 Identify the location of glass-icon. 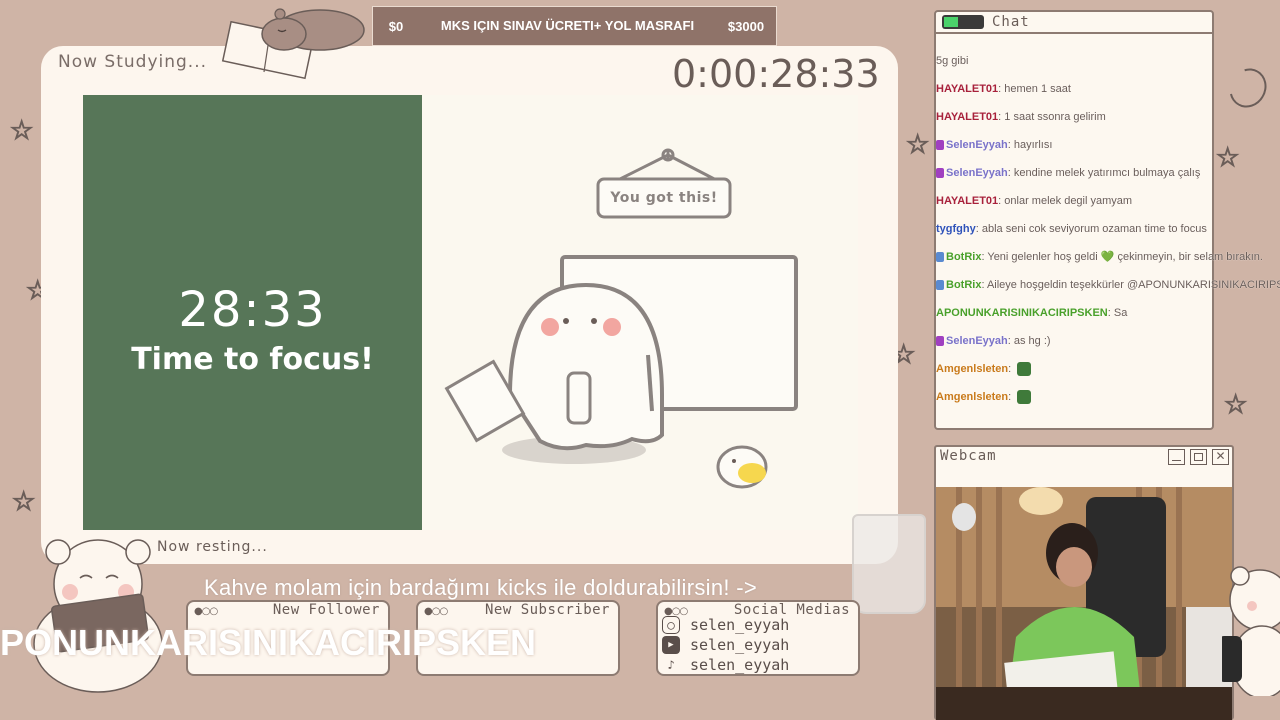
(889, 564).